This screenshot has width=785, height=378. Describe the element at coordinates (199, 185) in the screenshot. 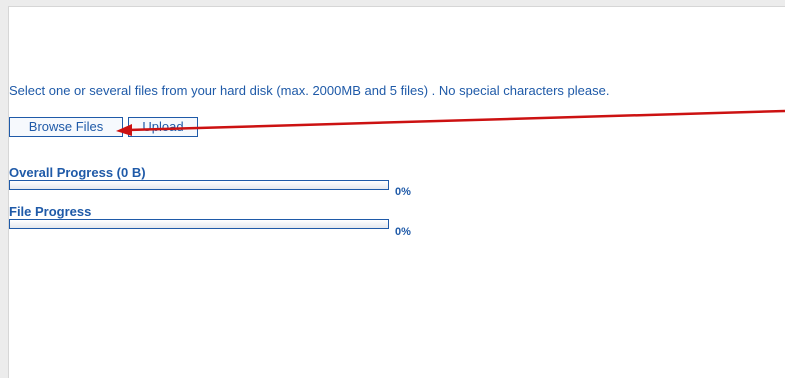

I see `overall-progress-bar` at that location.